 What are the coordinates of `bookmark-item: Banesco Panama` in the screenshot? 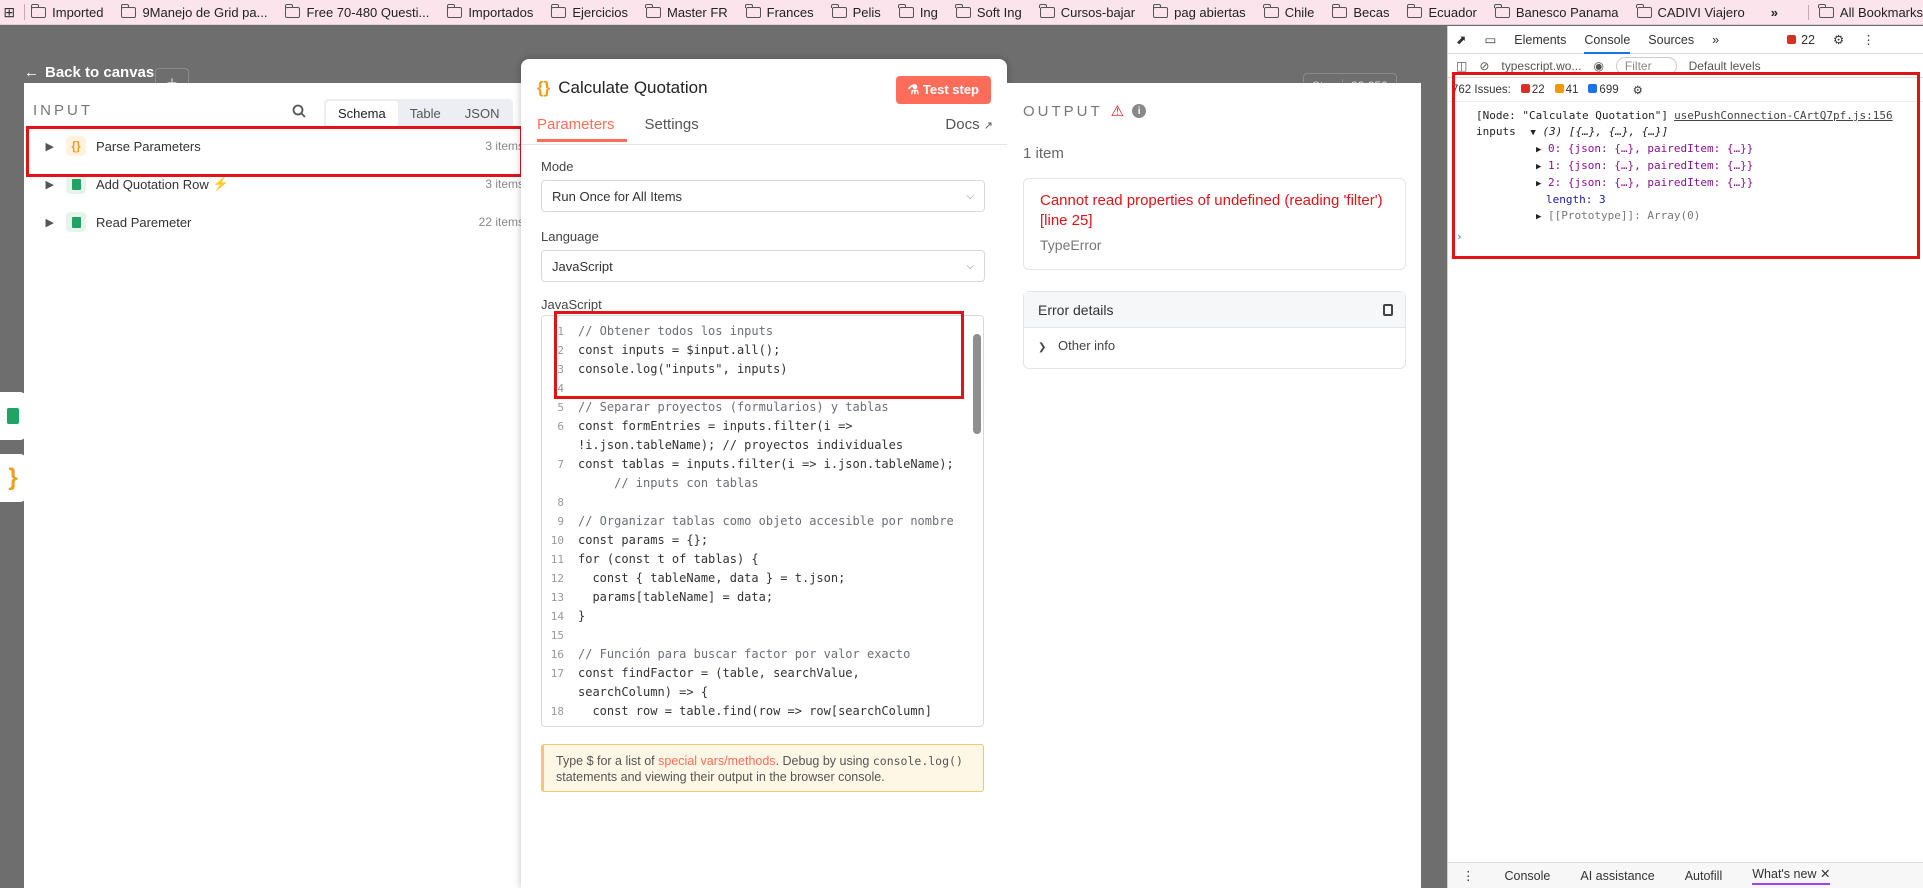 It's located at (1556, 11).